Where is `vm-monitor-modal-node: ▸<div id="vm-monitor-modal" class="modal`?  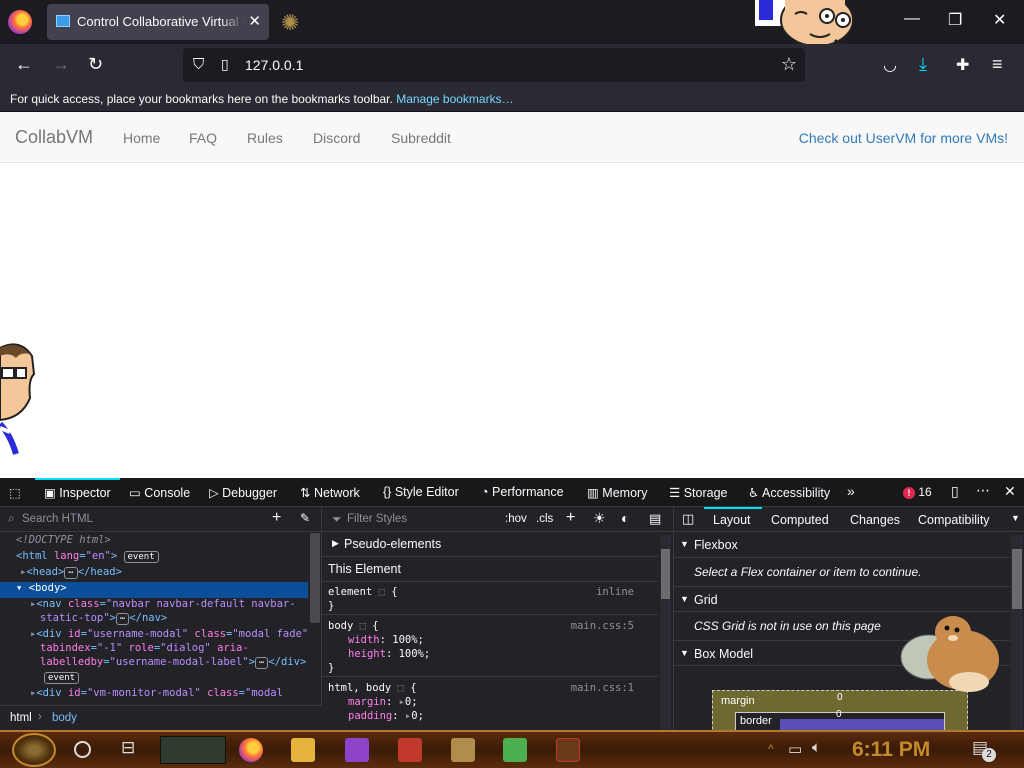 vm-monitor-modal-node: ▸<div id="vm-monitor-modal" class="modal is located at coordinates (154, 695).